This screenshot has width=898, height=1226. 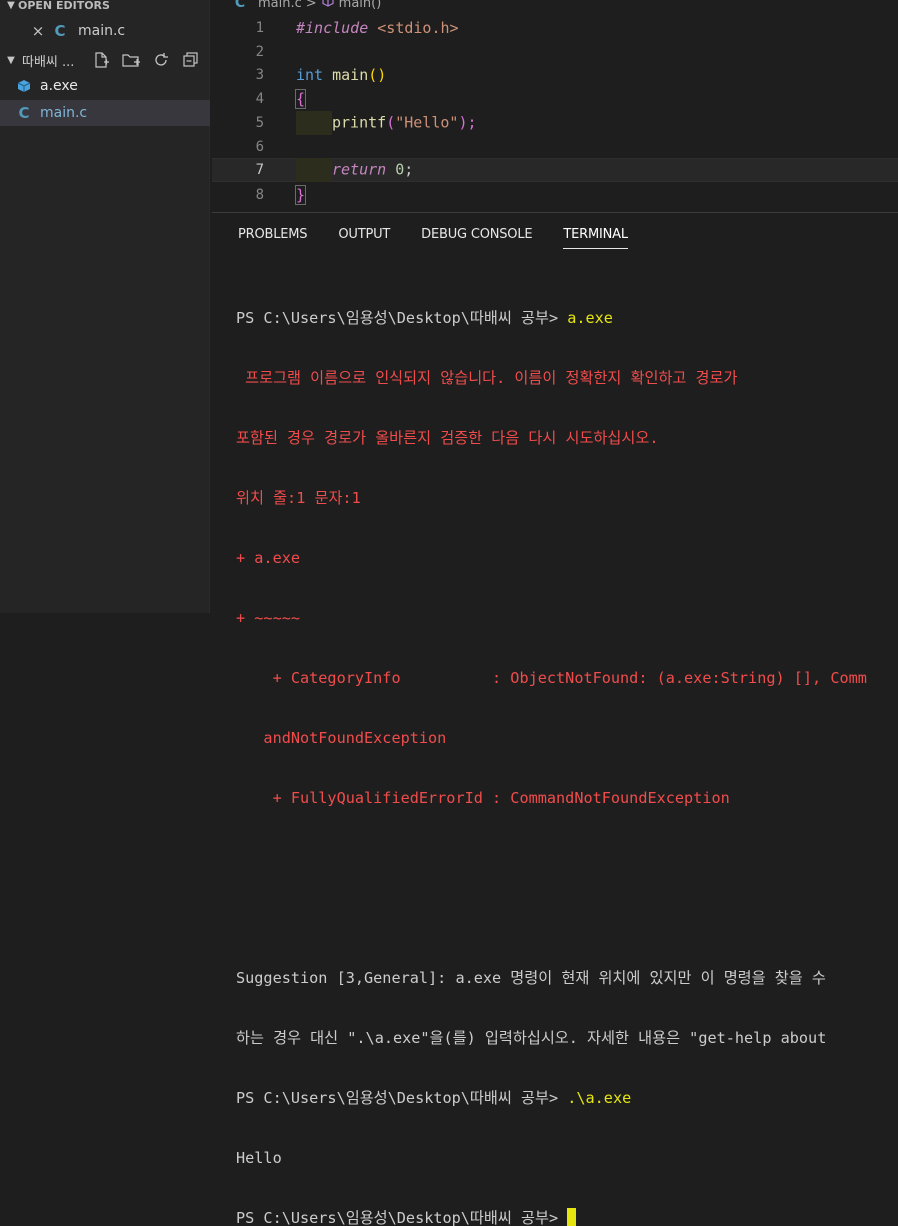 I want to click on include-directive: #include, so click(x=332, y=28).